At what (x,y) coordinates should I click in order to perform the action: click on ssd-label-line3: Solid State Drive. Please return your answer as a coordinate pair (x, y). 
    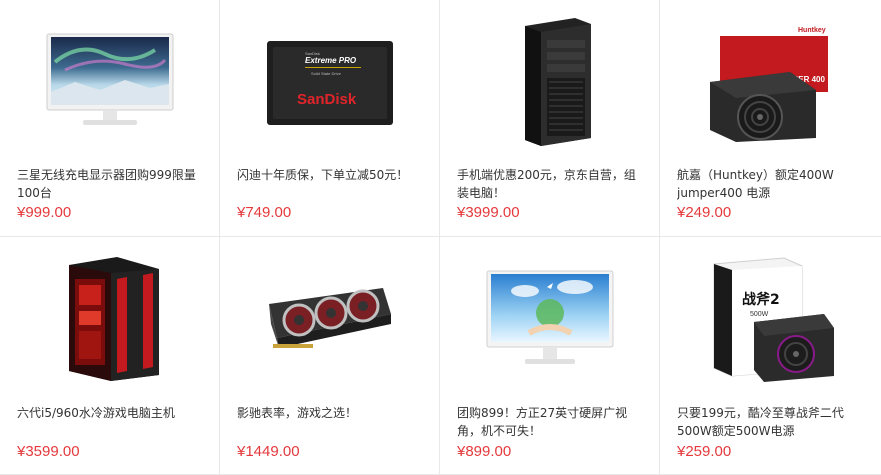
    Looking at the image, I should click on (326, 73).